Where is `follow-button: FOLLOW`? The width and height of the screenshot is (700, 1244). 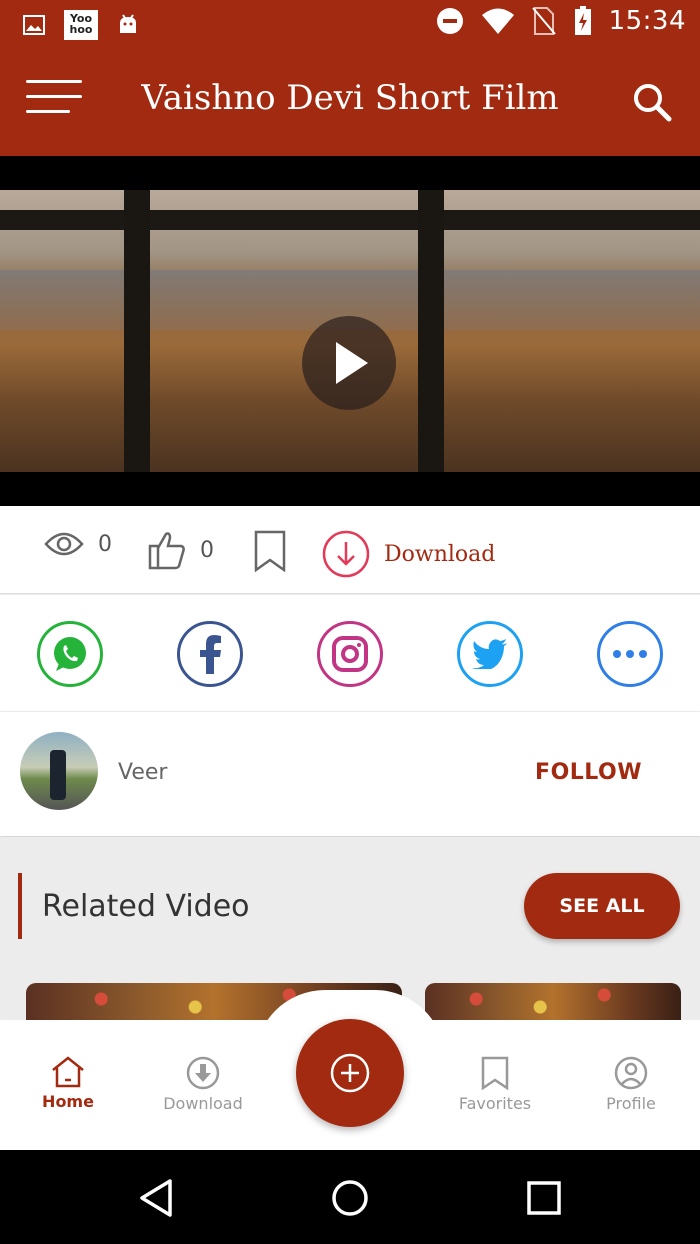
follow-button: FOLLOW is located at coordinates (588, 772).